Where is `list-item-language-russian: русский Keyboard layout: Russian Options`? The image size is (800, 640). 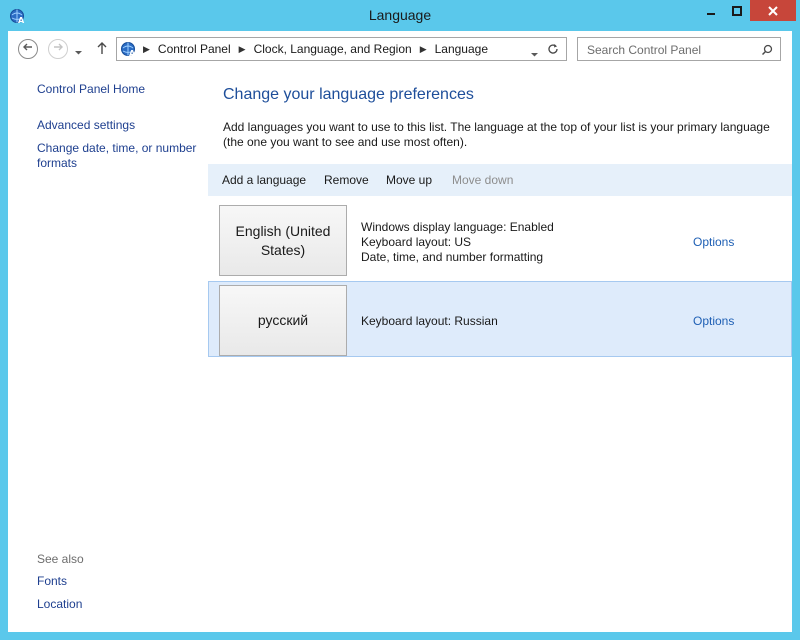 list-item-language-russian: русский Keyboard layout: Russian Options is located at coordinates (500, 319).